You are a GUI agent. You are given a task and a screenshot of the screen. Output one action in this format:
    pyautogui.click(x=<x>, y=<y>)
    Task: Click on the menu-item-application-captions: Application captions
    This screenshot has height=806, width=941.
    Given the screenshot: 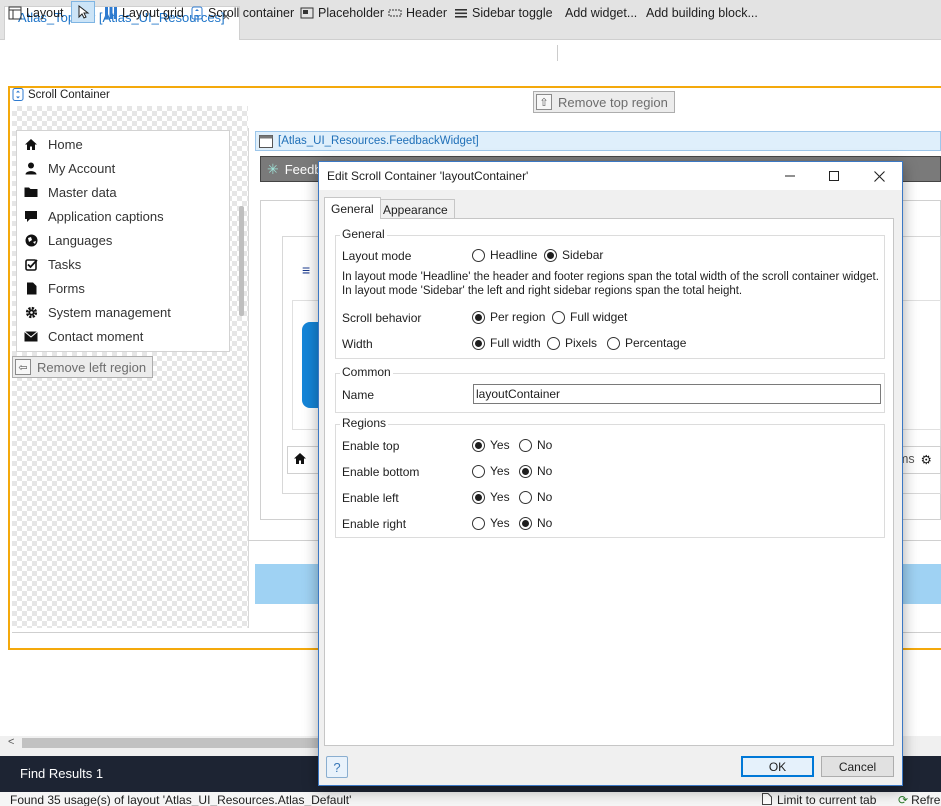 What is the action you would take?
    pyautogui.click(x=94, y=216)
    